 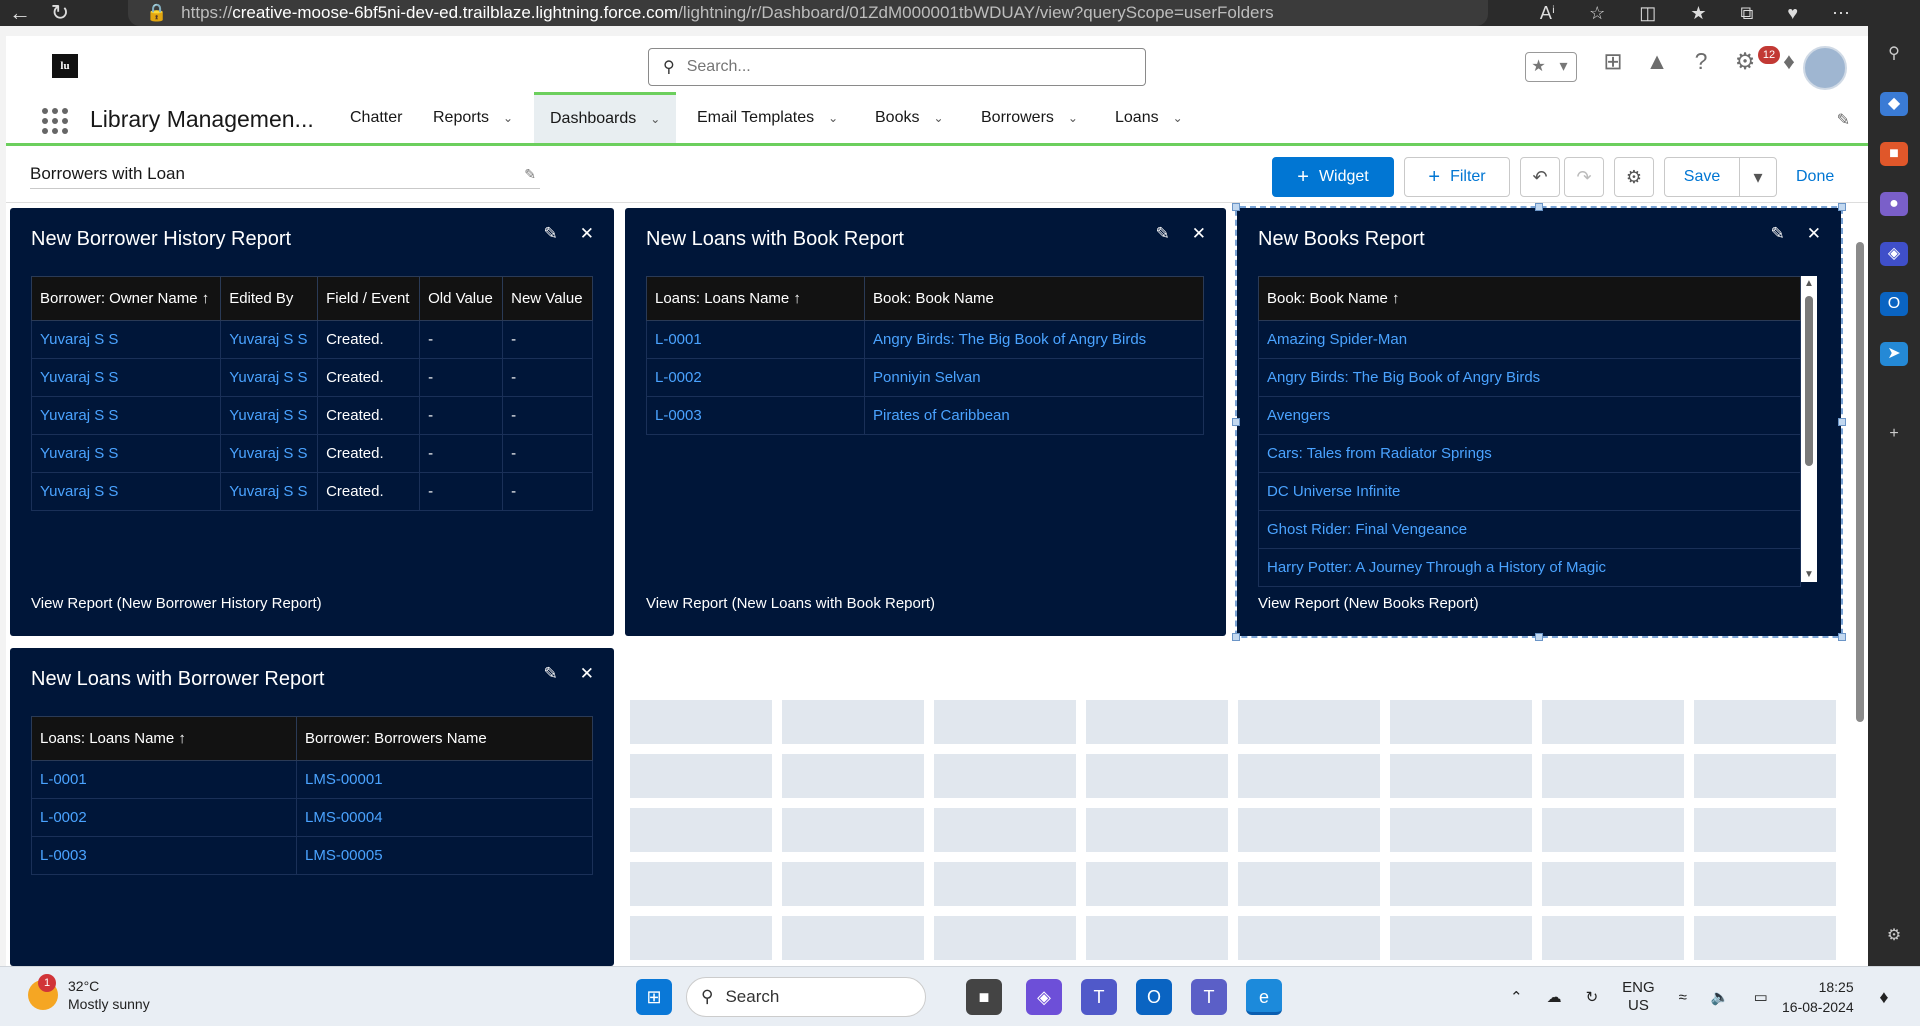 What do you see at coordinates (909, 117) in the screenshot?
I see `nav-item-books: Books ⌄` at bounding box center [909, 117].